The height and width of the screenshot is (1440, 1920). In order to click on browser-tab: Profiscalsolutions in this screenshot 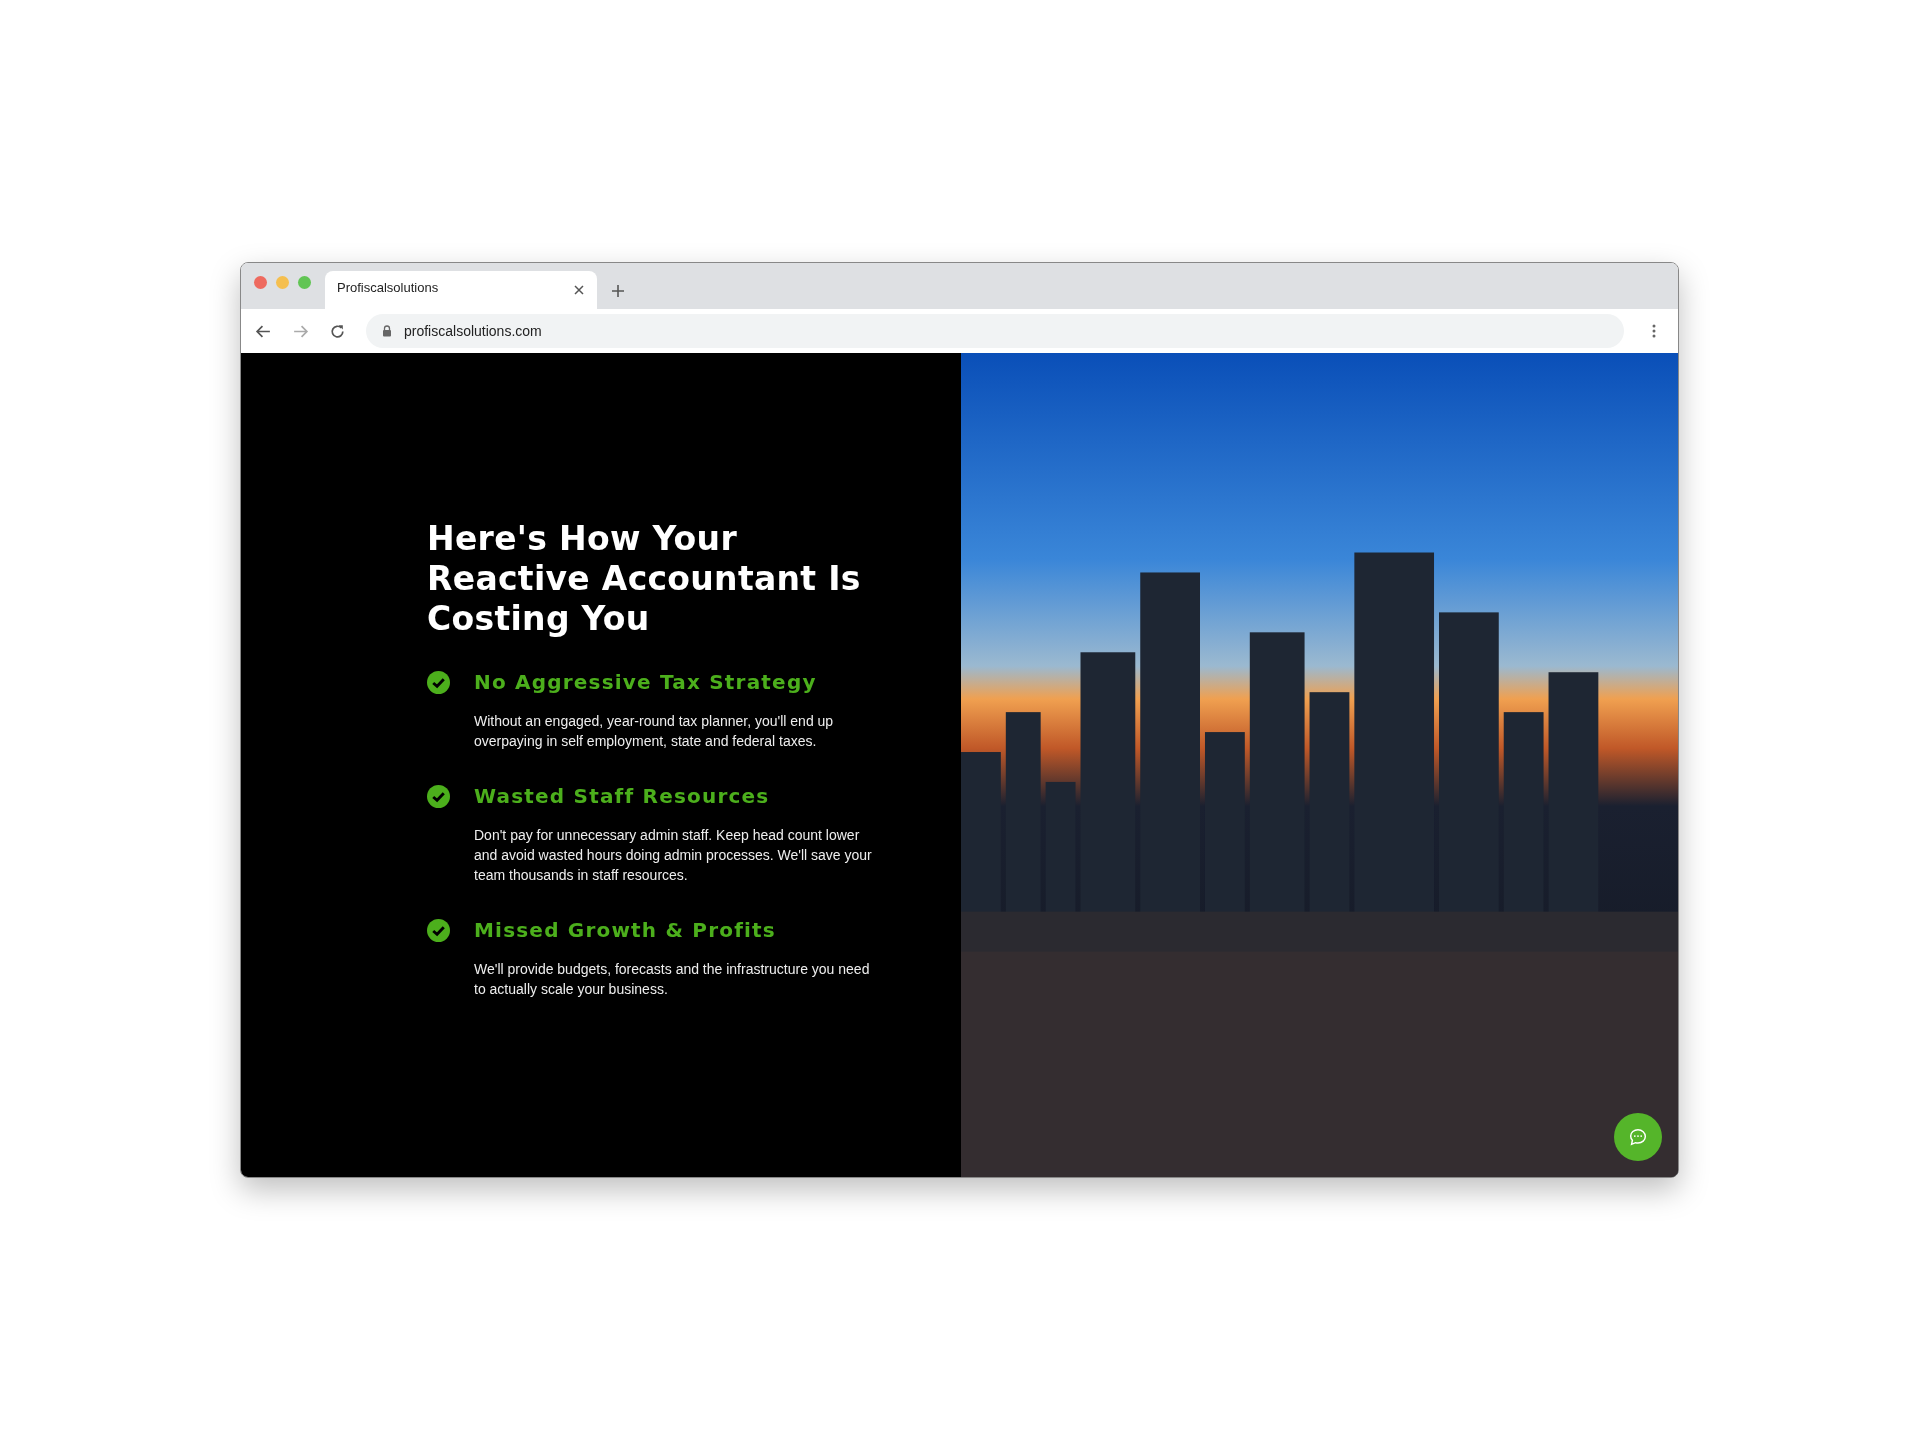, I will do `click(461, 290)`.